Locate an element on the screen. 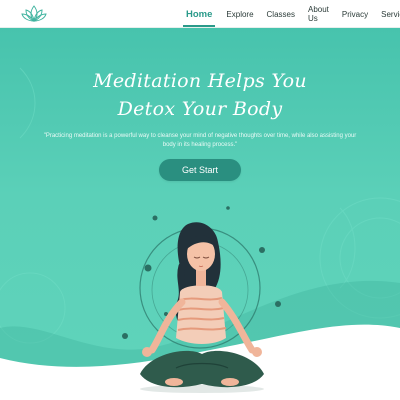  nav-link-explore: Explore is located at coordinates (239, 14).